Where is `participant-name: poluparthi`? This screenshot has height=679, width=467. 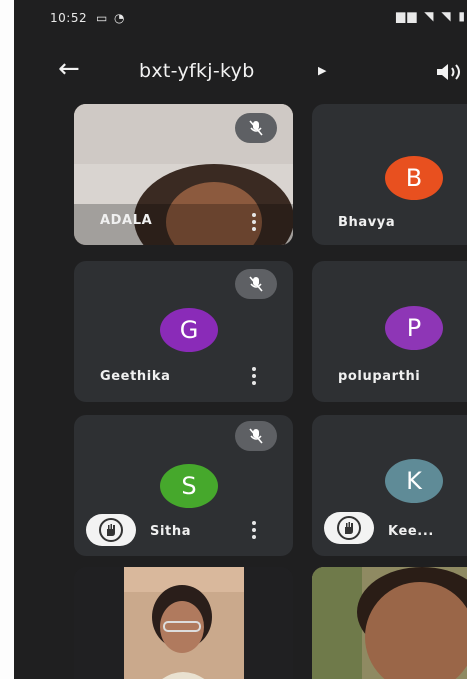 participant-name: poluparthi is located at coordinates (379, 376).